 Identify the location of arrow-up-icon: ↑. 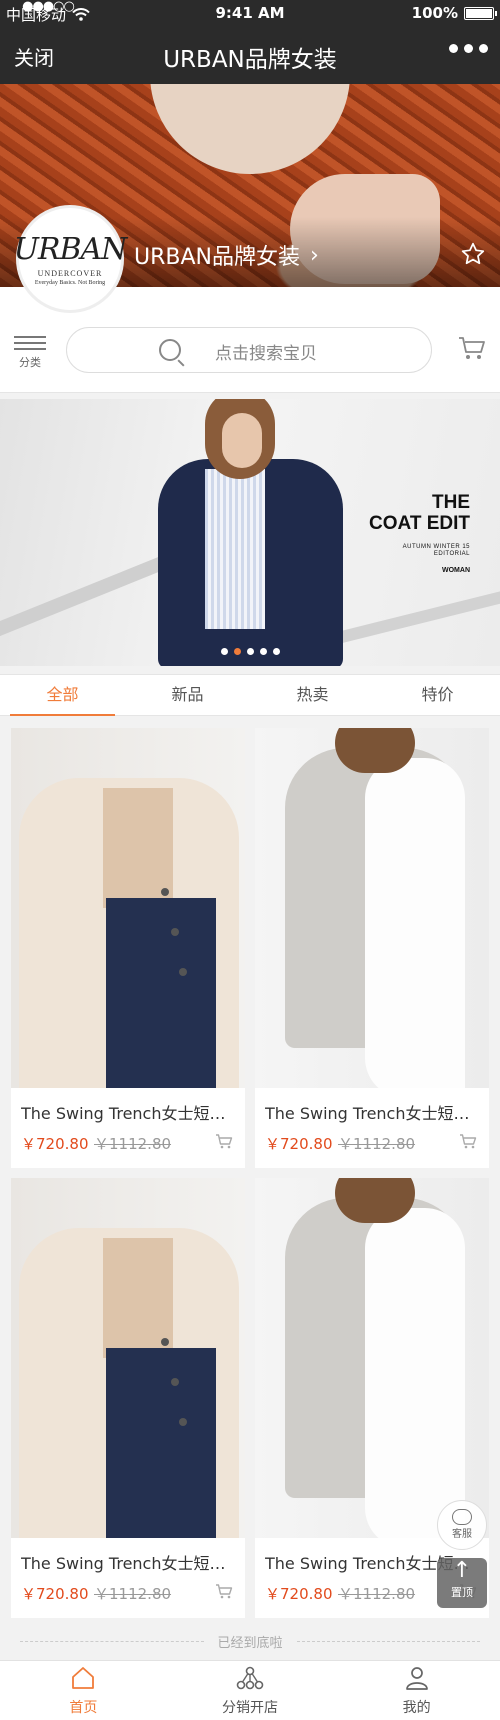
(462, 1570).